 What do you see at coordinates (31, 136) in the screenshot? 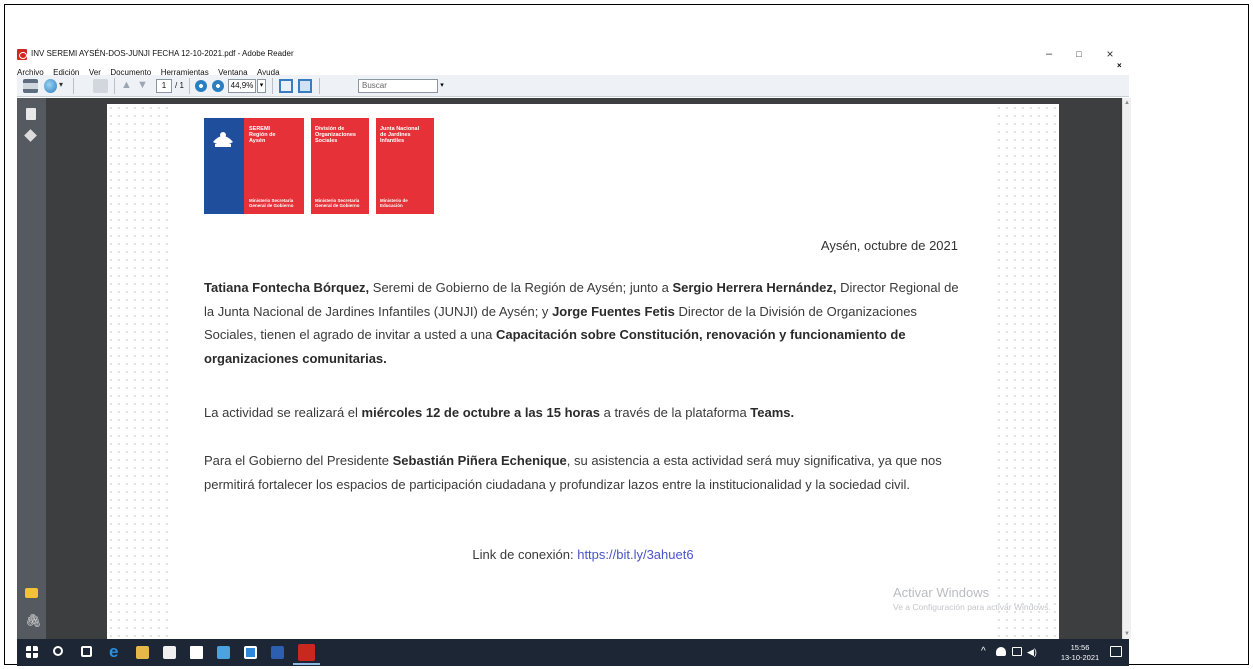
I see `layers-icon` at bounding box center [31, 136].